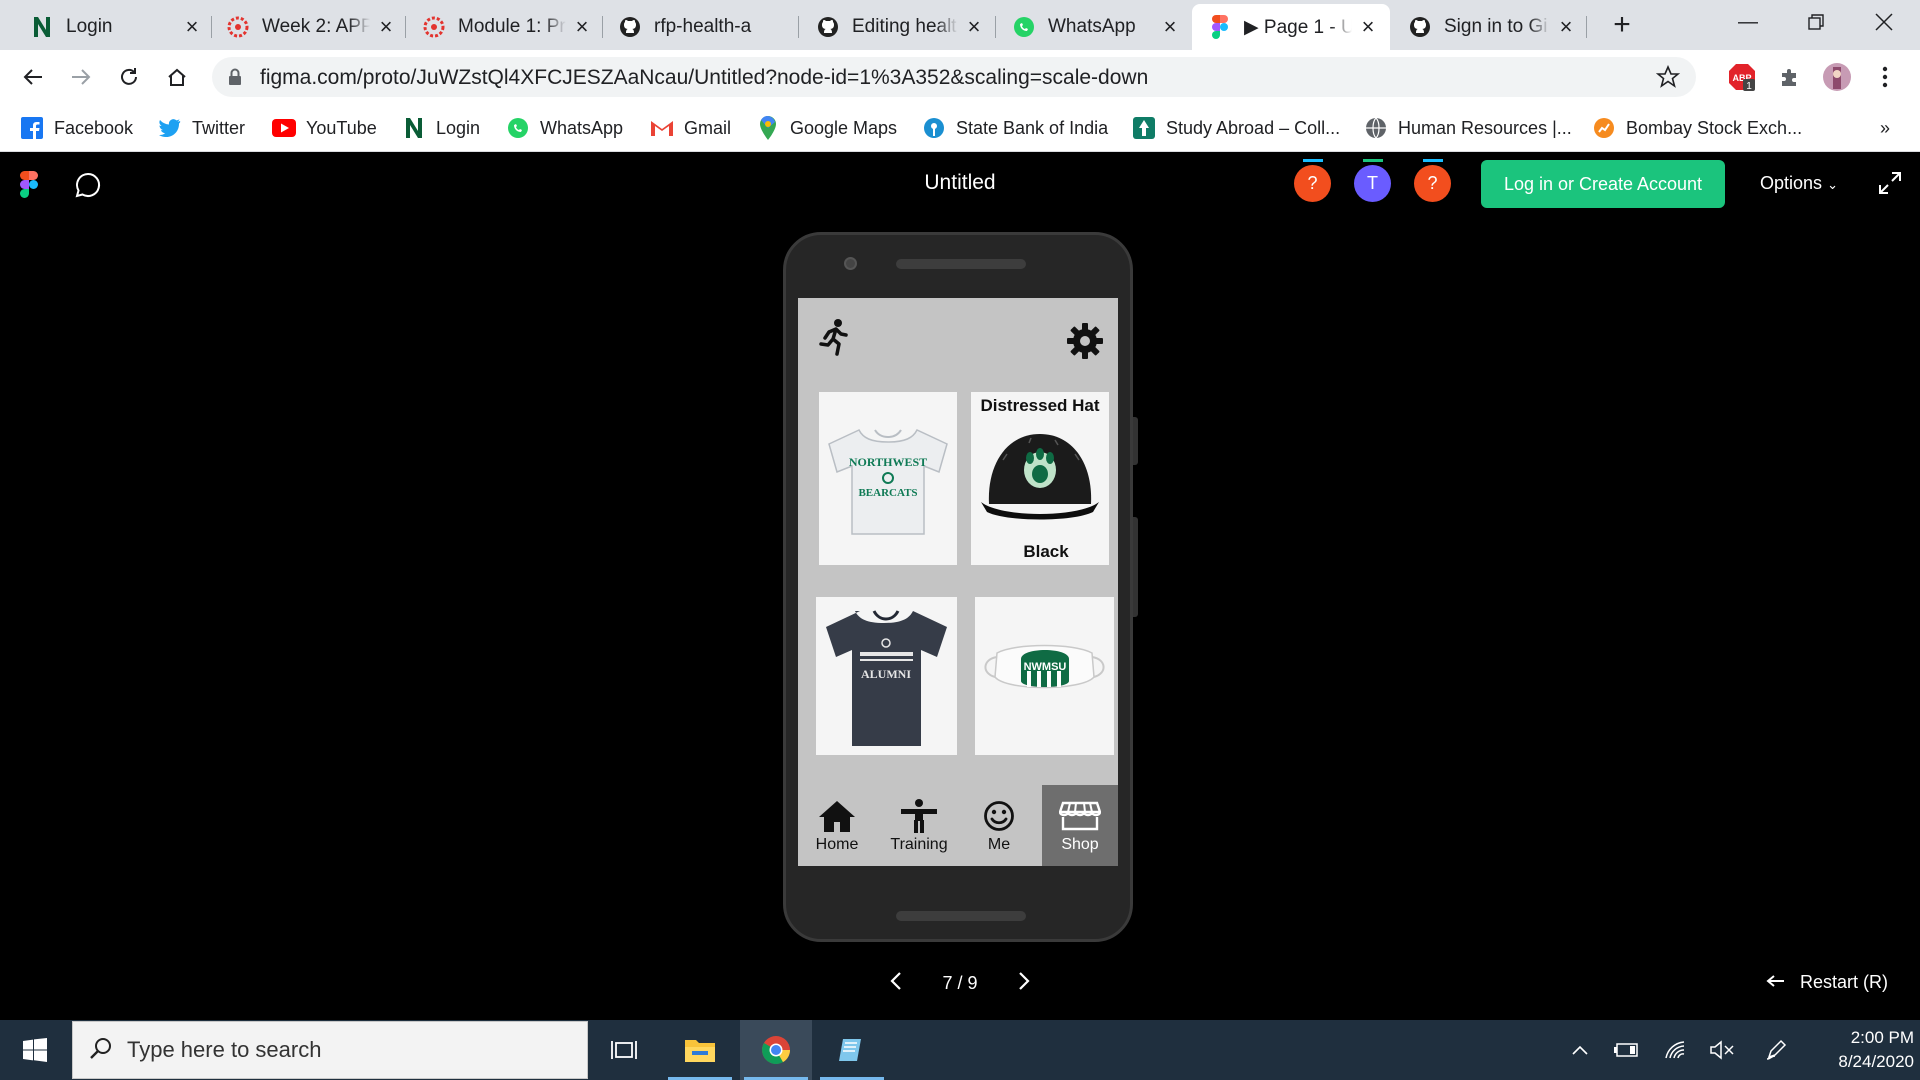  Describe the element at coordinates (564, 128) in the screenshot. I see `bookmark-whatsapp: WhatsApp` at that location.